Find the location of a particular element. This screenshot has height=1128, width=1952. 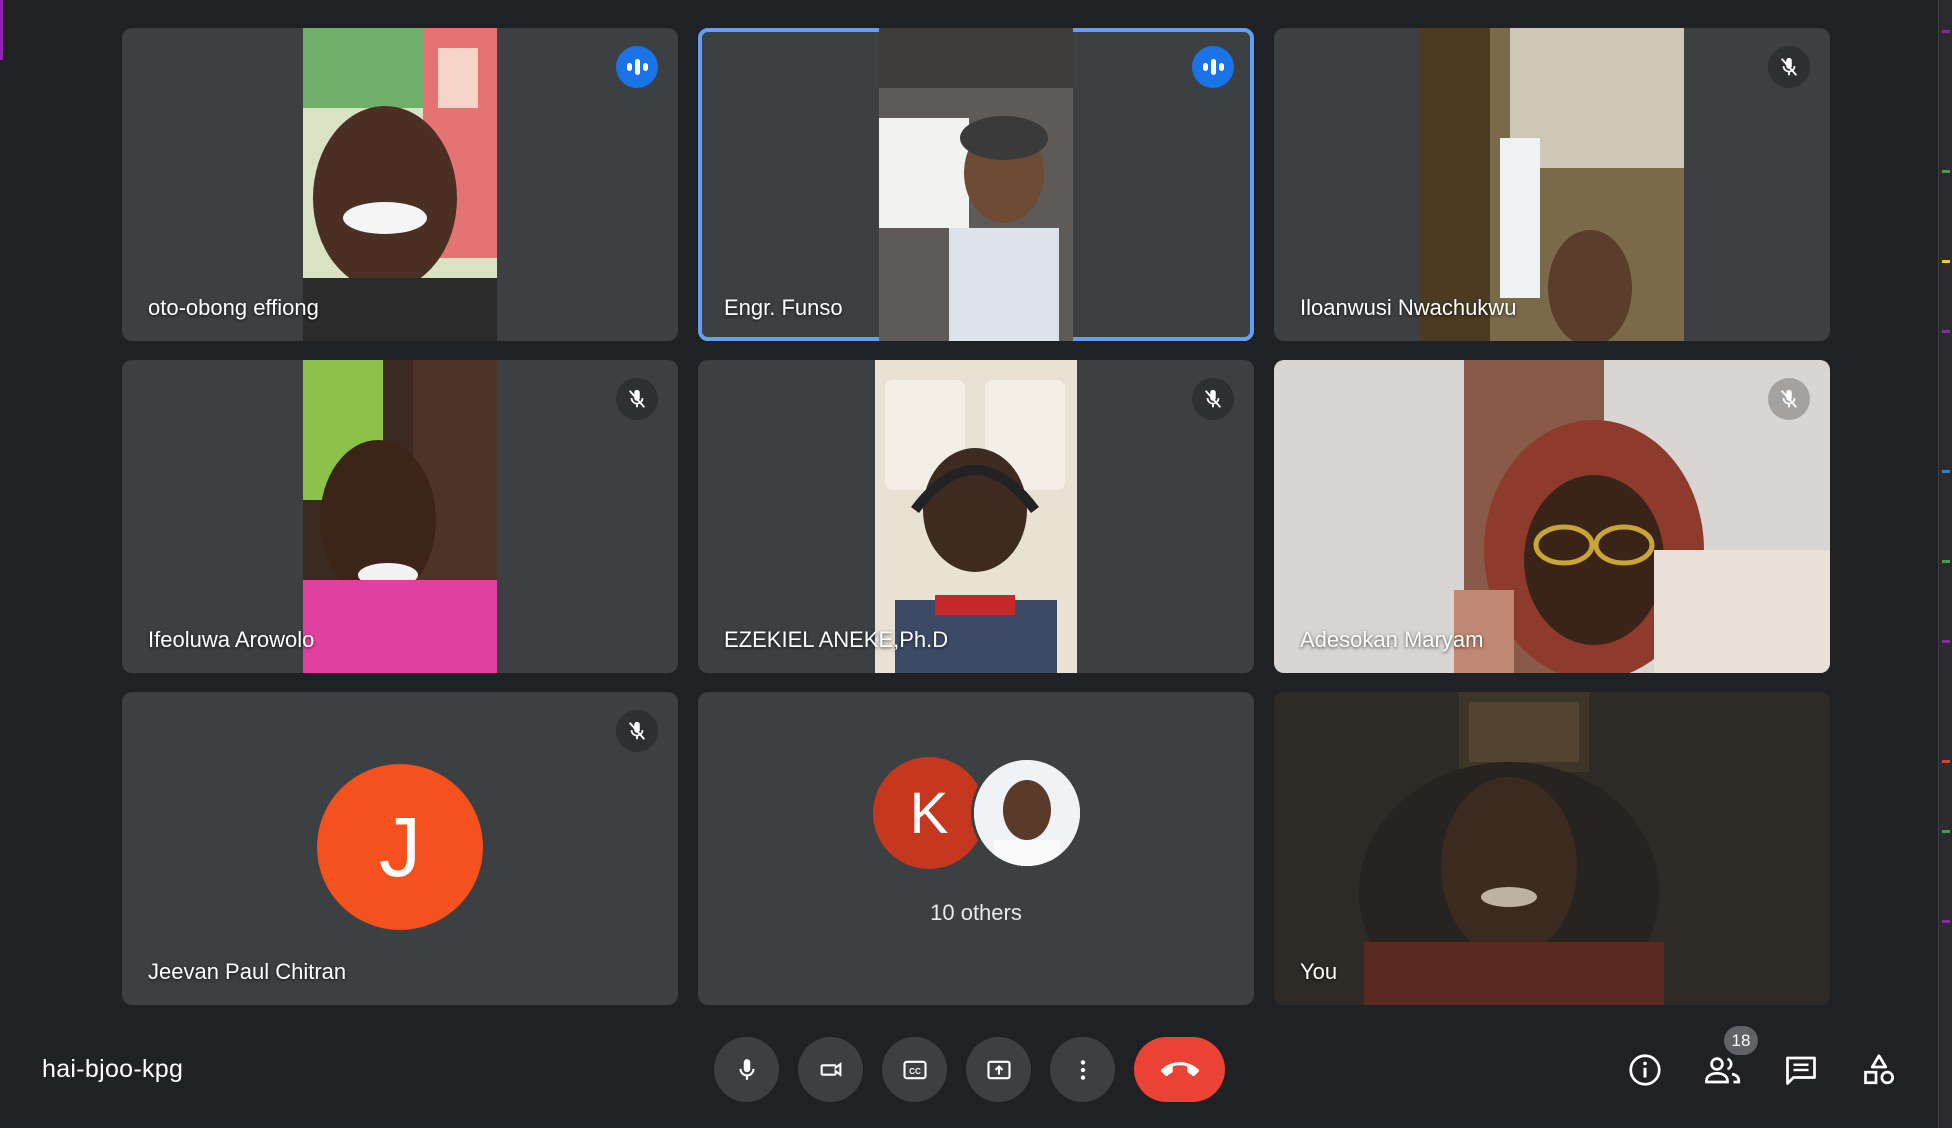

activities-icon is located at coordinates (1879, 1069).